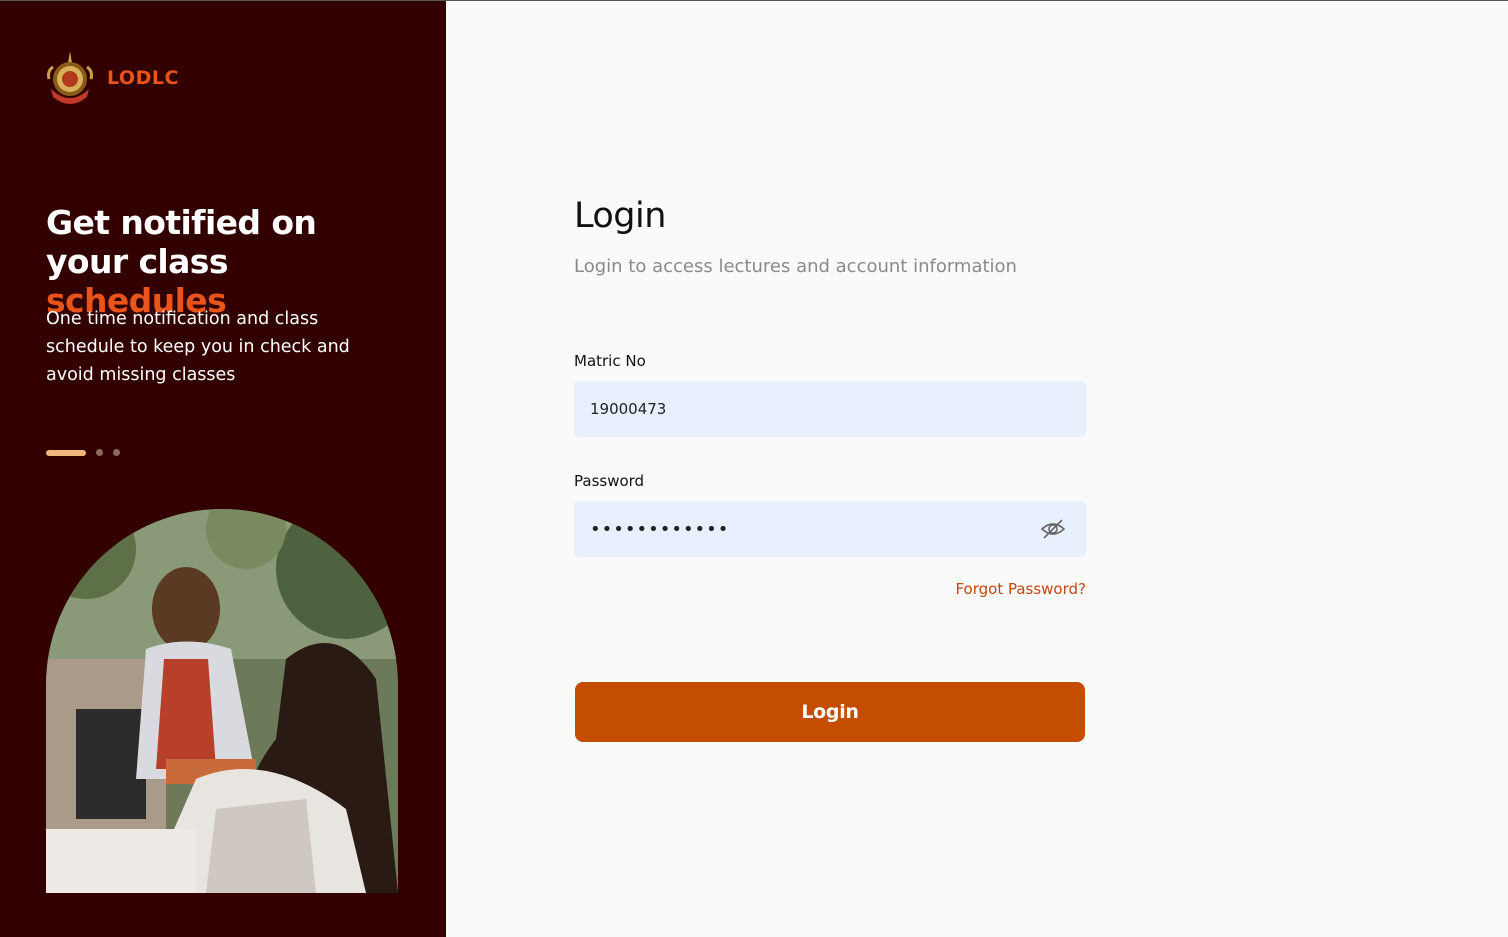  Describe the element at coordinates (620, 216) in the screenshot. I see `page-title: Login` at that location.